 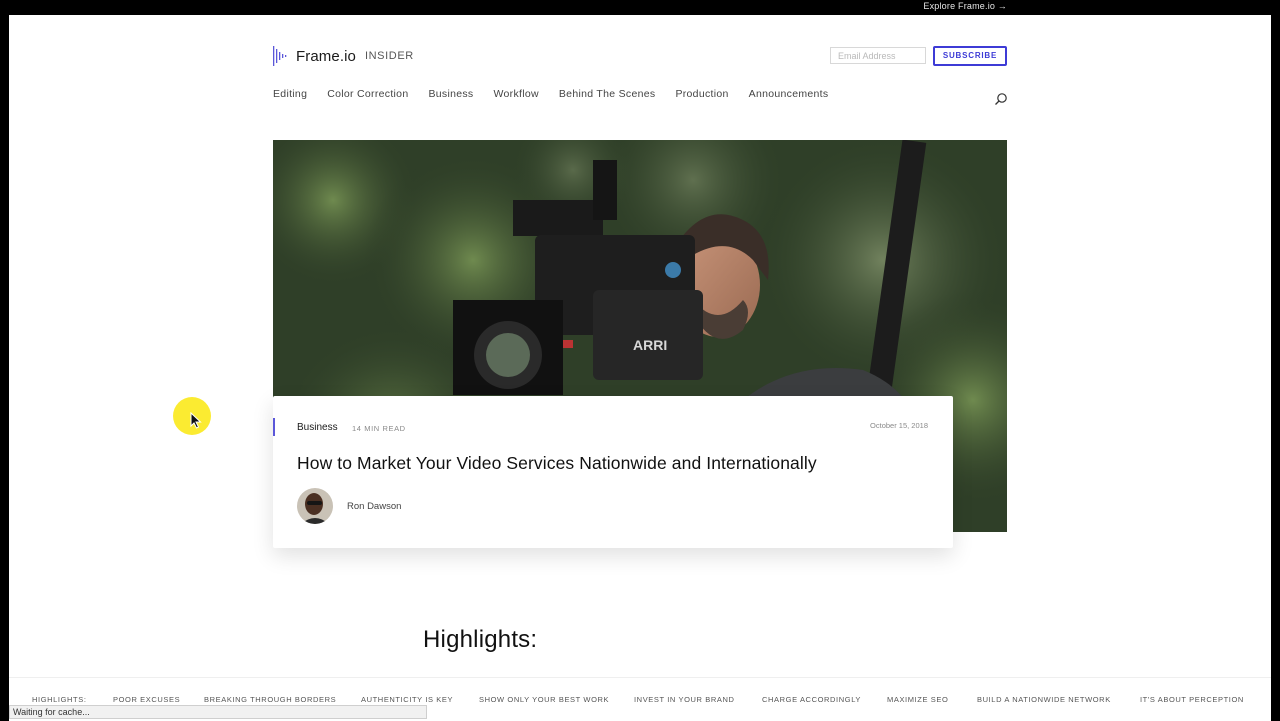 I want to click on author-avatar, so click(x=315, y=506).